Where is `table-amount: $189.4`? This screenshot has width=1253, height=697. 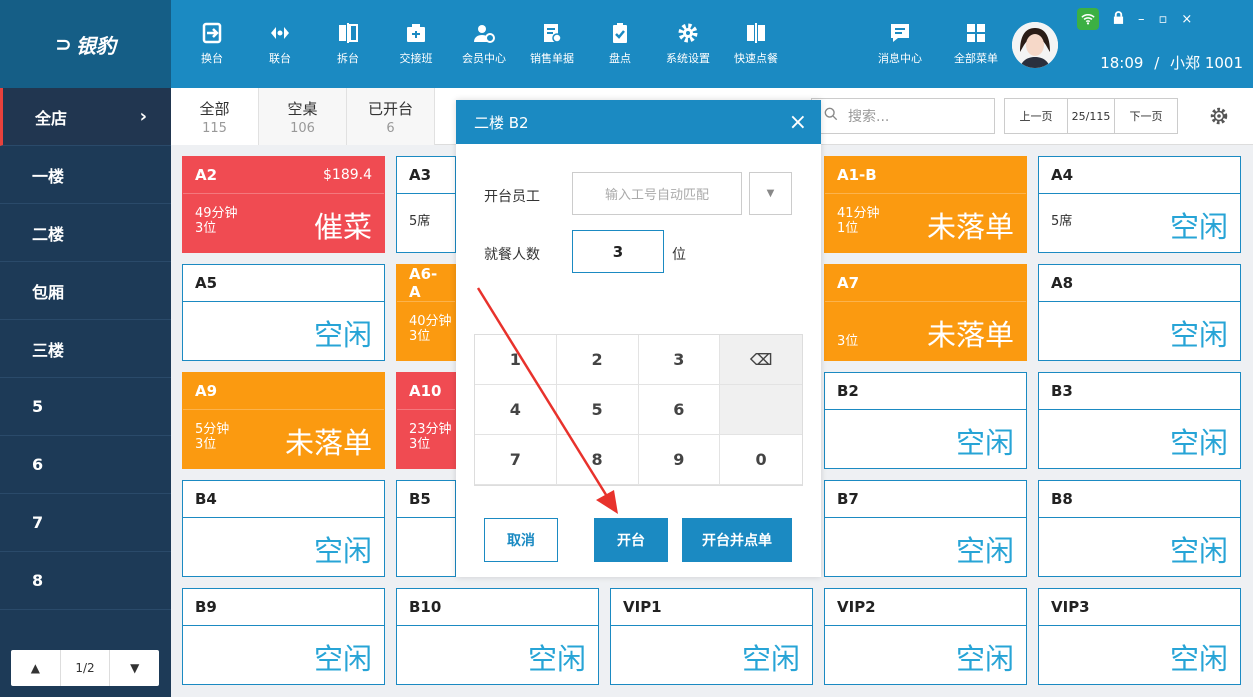 table-amount: $189.4 is located at coordinates (347, 175).